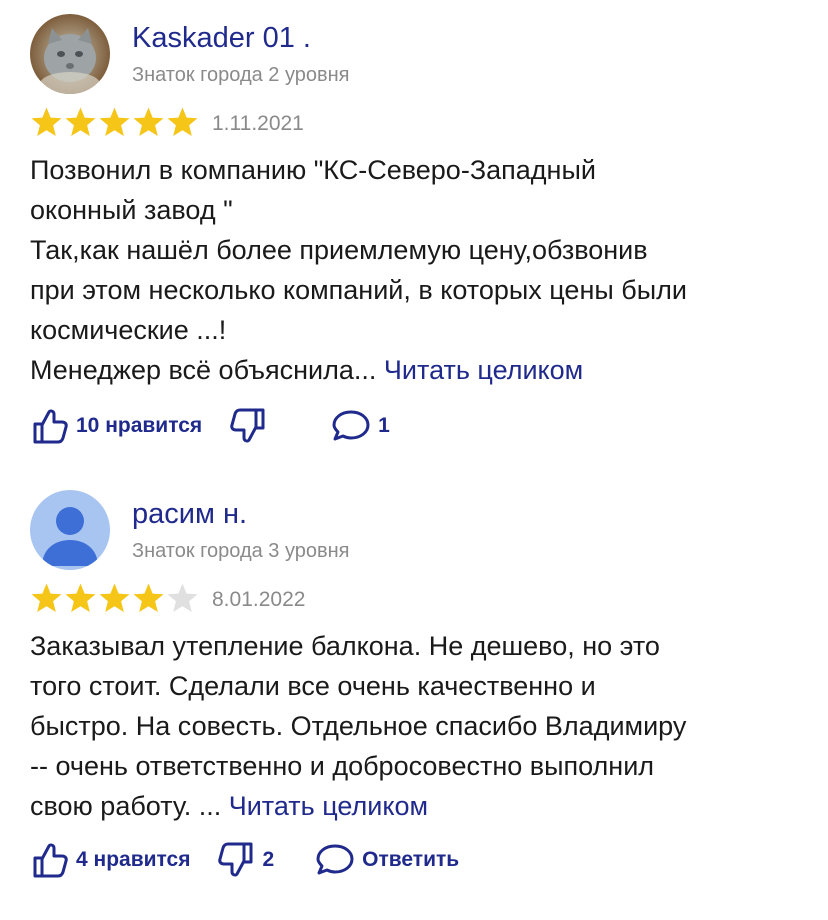 Image resolution: width=828 pixels, height=920 pixels. What do you see at coordinates (221, 38) in the screenshot?
I see `author-name: Kaskader 01 .` at bounding box center [221, 38].